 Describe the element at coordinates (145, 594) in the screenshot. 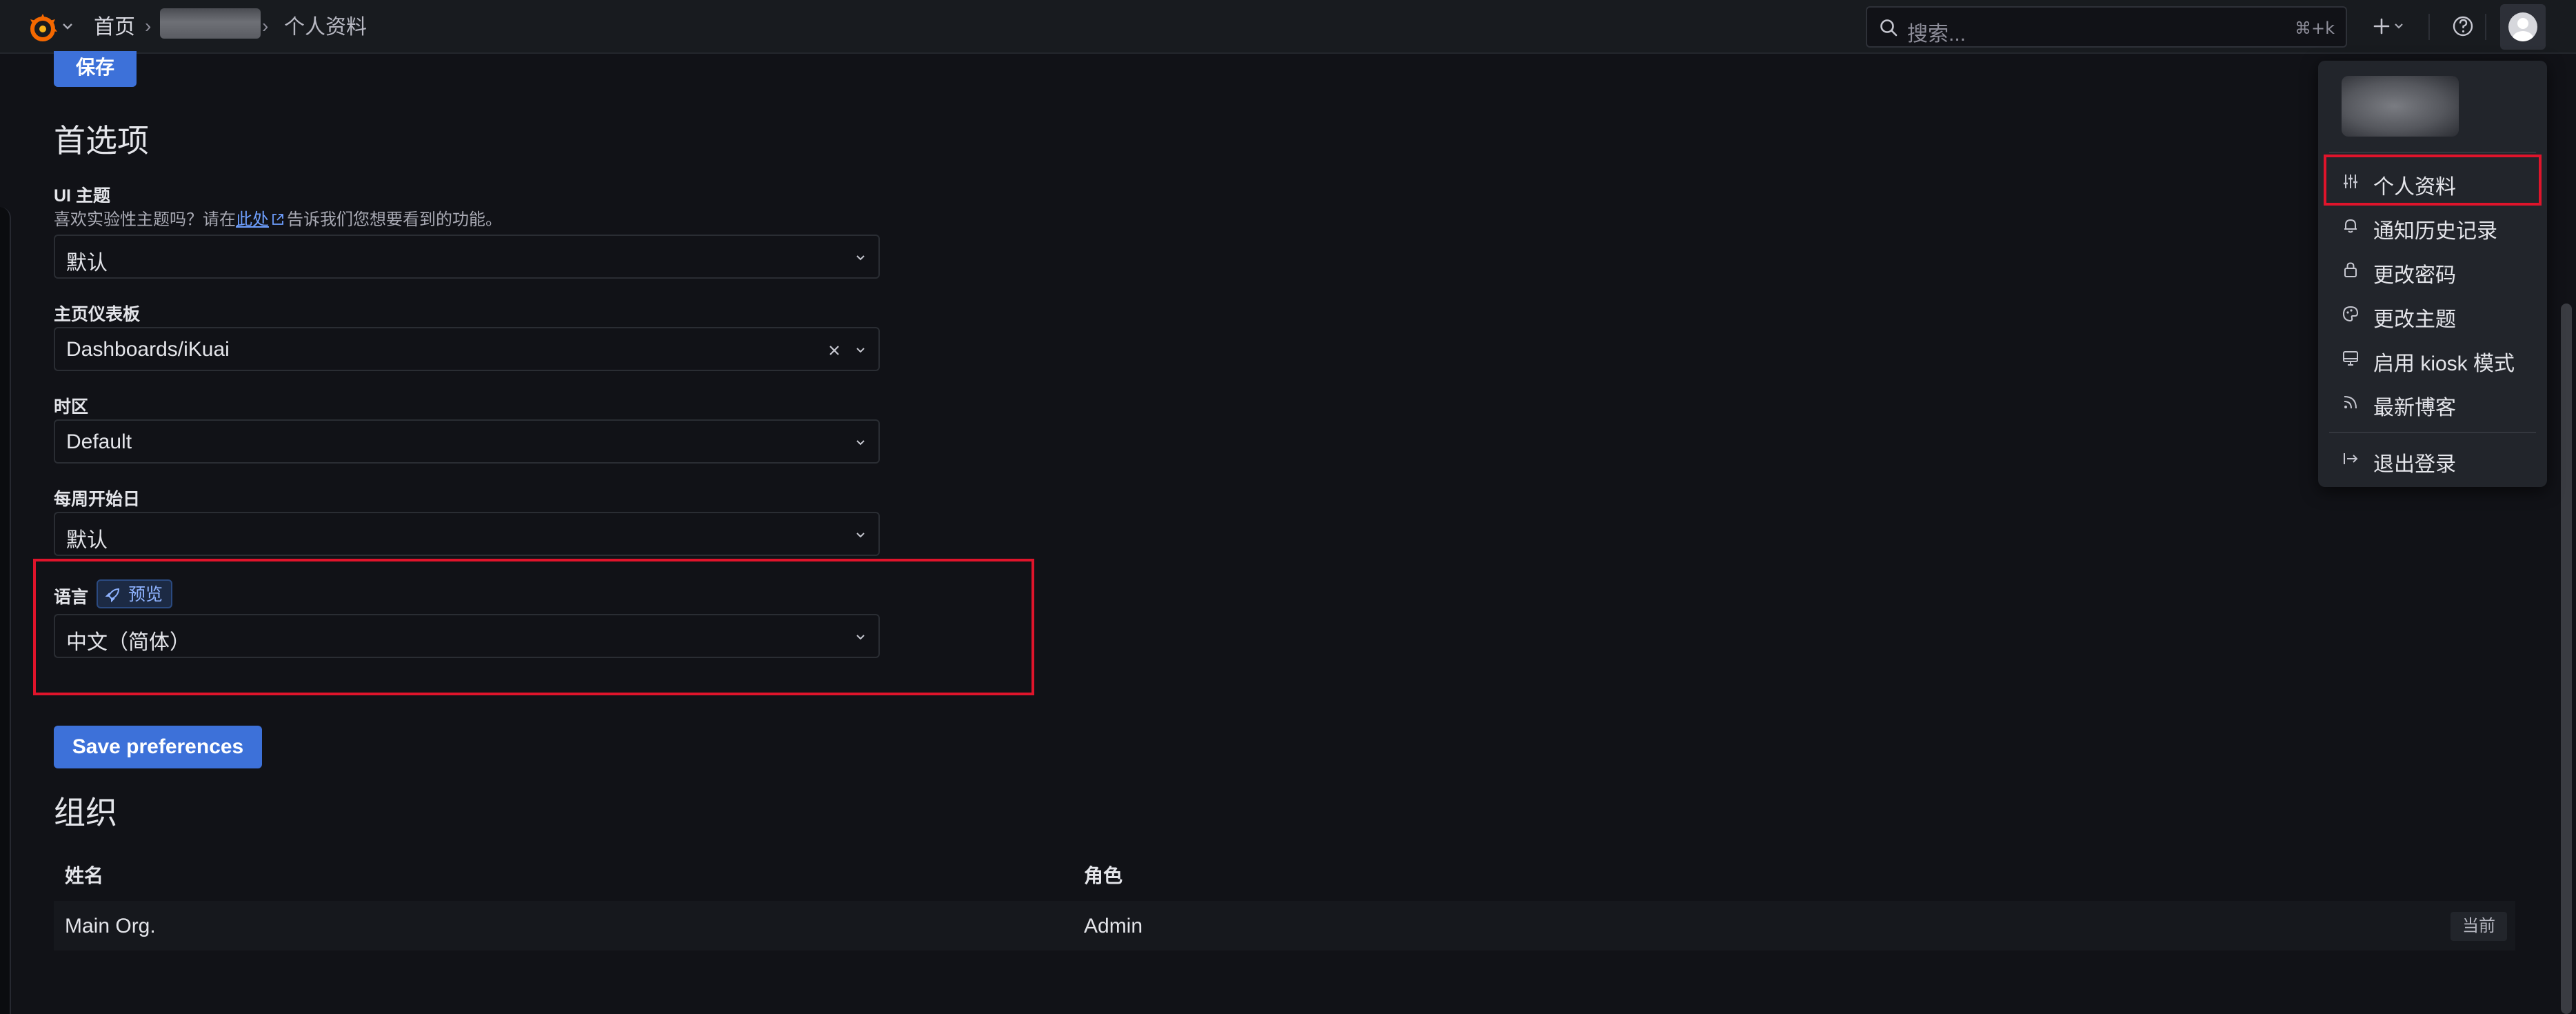

I see `preview-badge-label: 预览` at that location.